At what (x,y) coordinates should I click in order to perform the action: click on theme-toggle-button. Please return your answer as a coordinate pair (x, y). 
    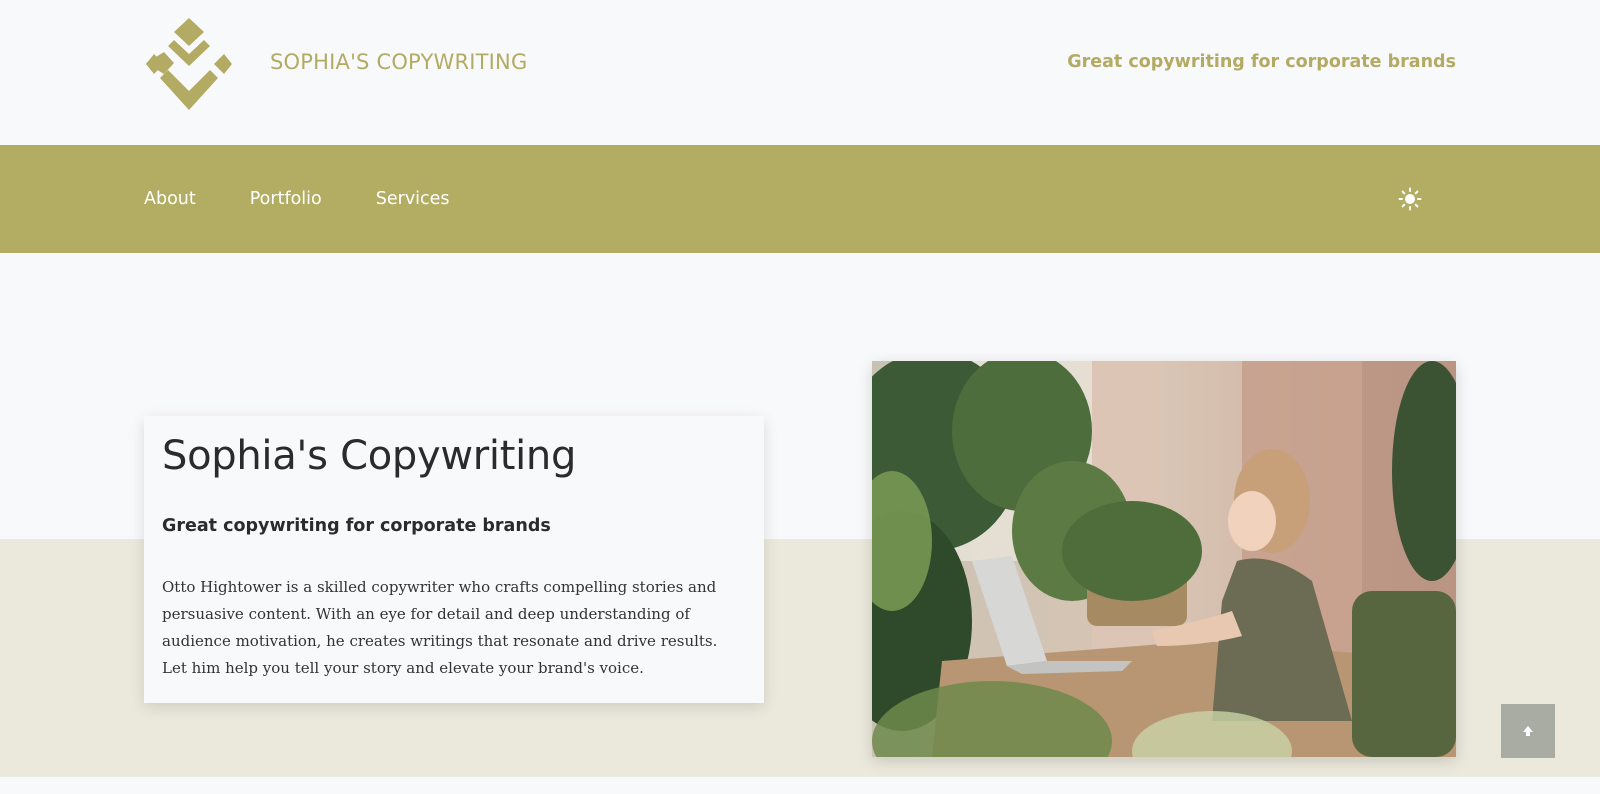
    Looking at the image, I should click on (1410, 199).